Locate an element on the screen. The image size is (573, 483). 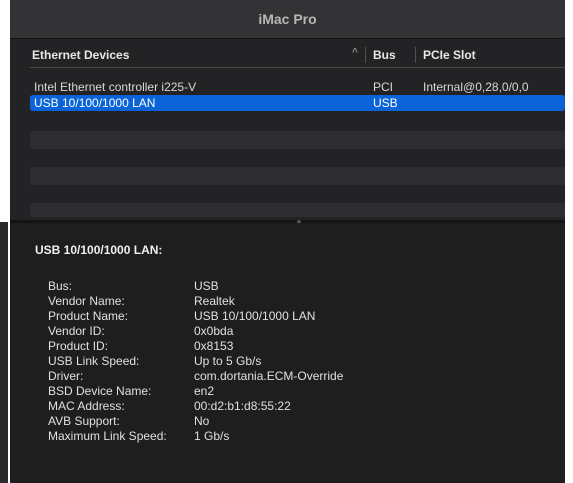
column-header-ethernet-devices: Ethernet Devices is located at coordinates (80, 55).